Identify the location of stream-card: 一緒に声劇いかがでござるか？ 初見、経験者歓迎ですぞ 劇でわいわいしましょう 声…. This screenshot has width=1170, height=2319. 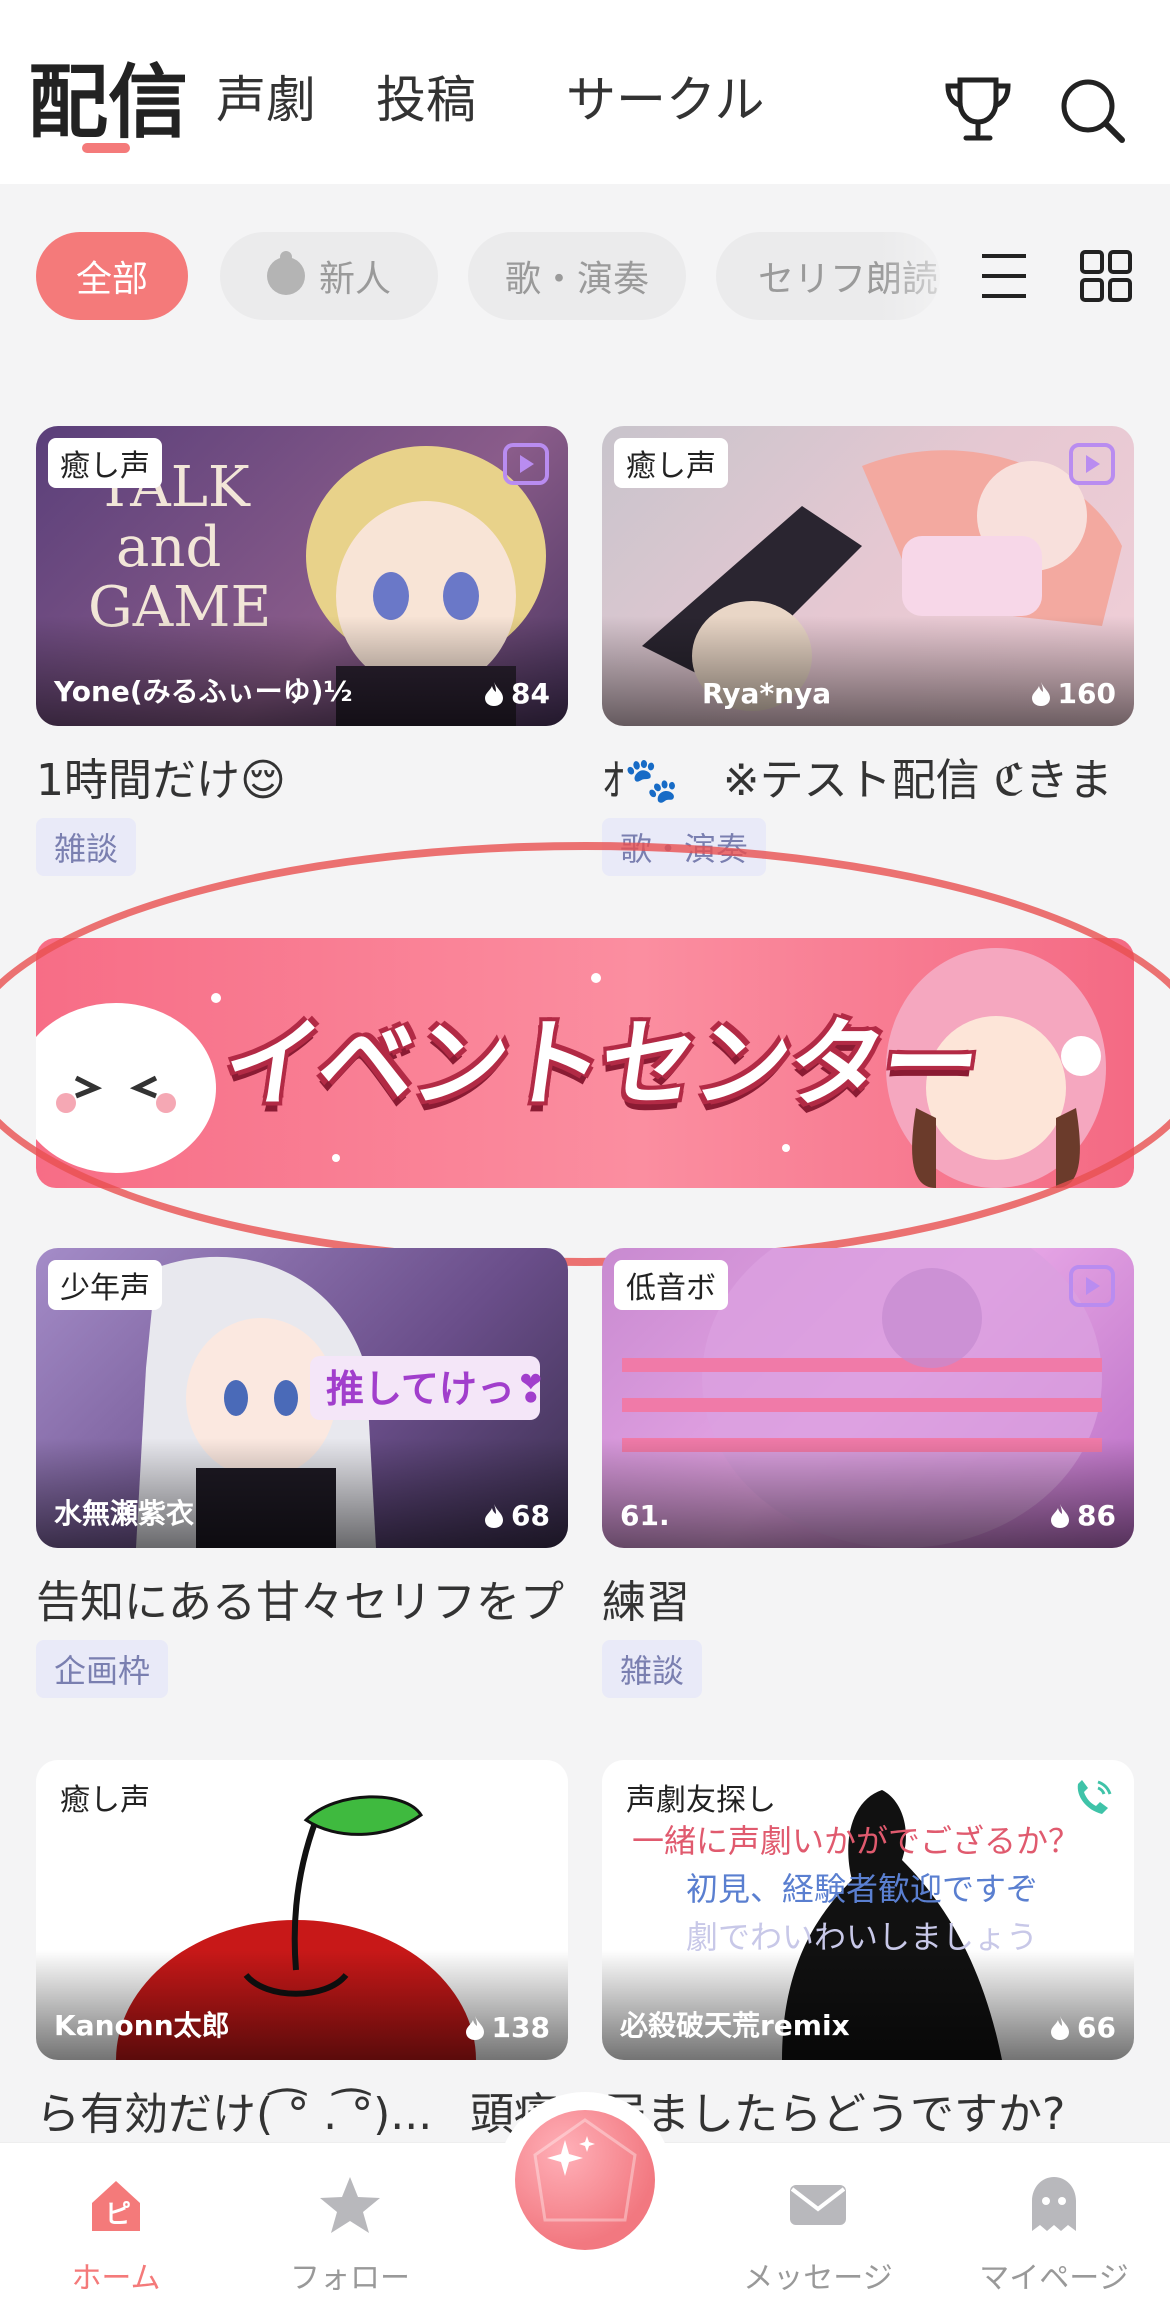
(802, 1949).